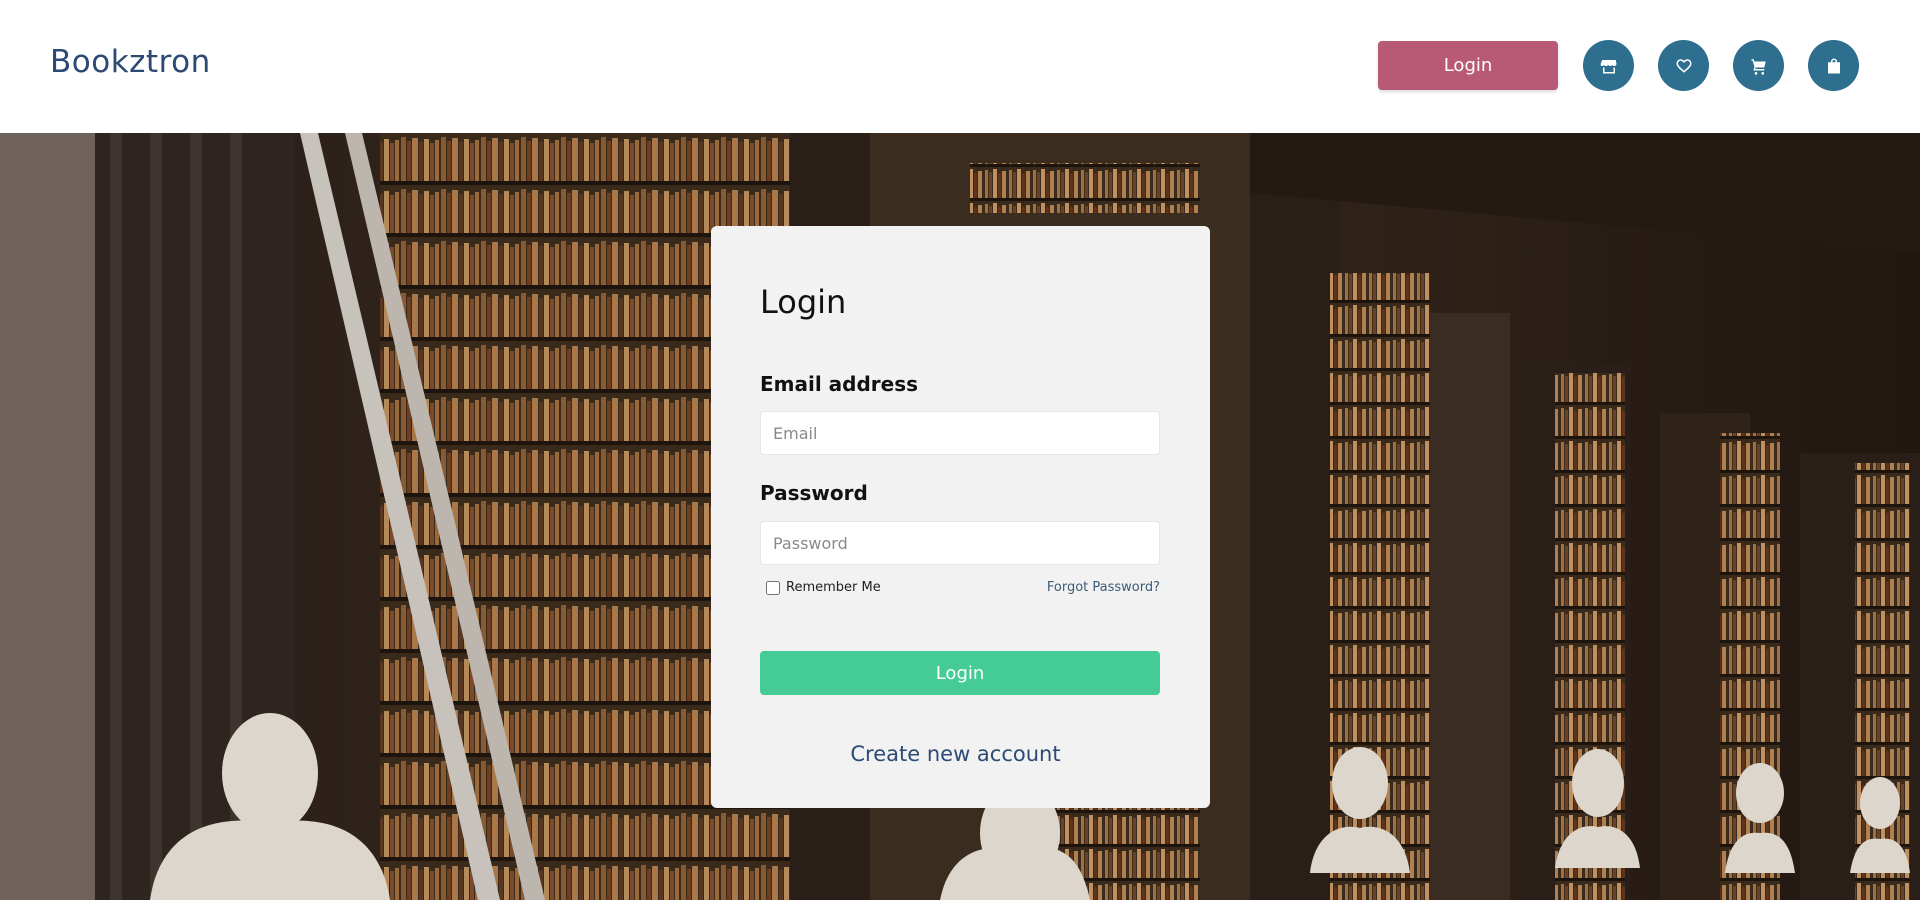 The width and height of the screenshot is (1920, 900). Describe the element at coordinates (130, 62) in the screenshot. I see `brand-logo: Bookztron` at that location.